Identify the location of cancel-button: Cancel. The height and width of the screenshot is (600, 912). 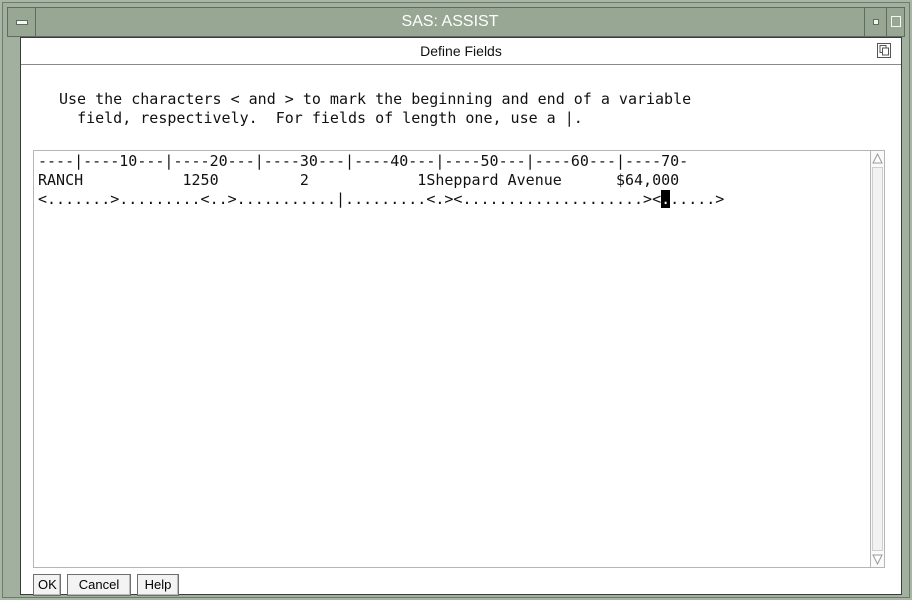
(99, 585).